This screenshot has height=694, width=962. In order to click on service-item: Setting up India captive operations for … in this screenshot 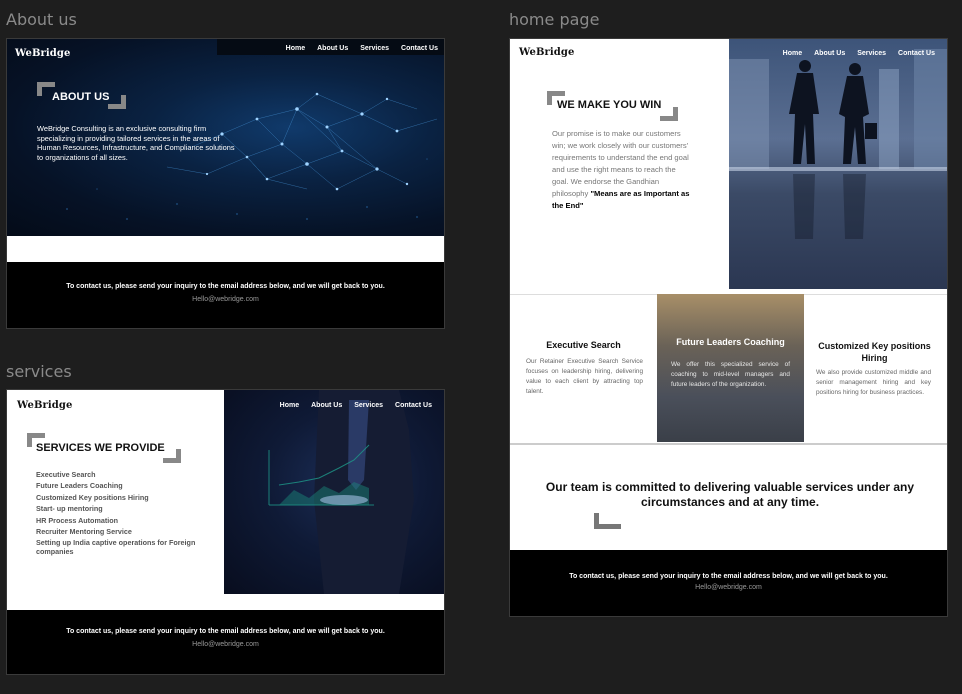, I will do `click(116, 547)`.